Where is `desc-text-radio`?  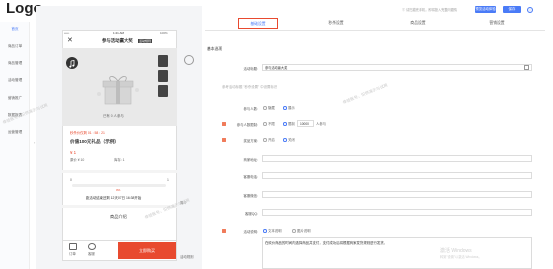
desc-text-radio is located at coordinates (265, 231).